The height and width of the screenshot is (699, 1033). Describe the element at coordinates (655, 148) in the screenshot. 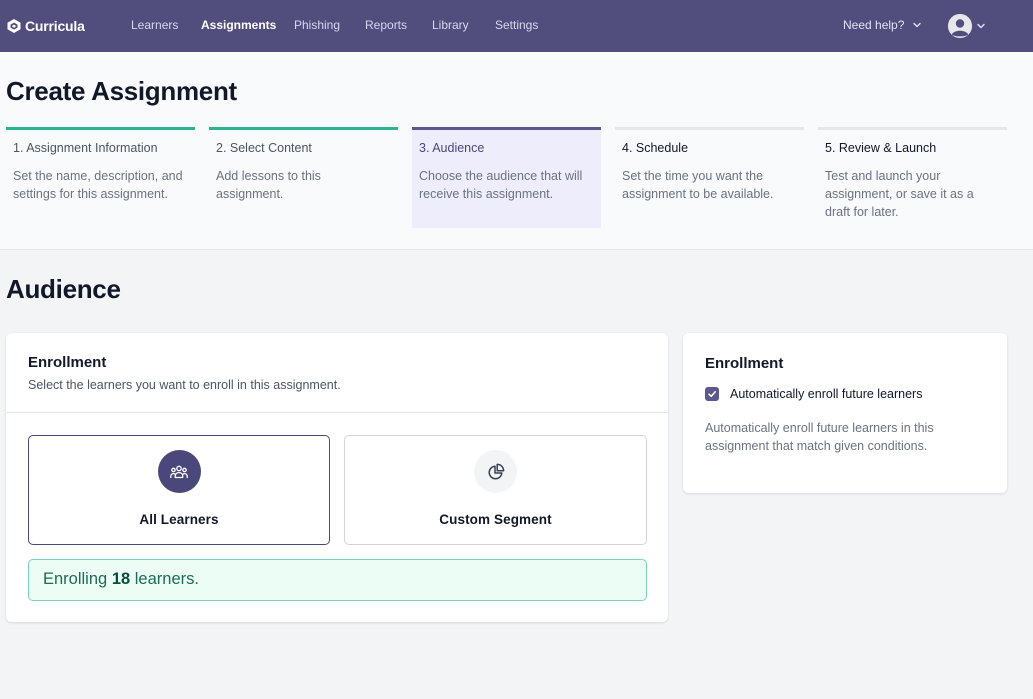

I see `step-title: 4. Schedule` at that location.